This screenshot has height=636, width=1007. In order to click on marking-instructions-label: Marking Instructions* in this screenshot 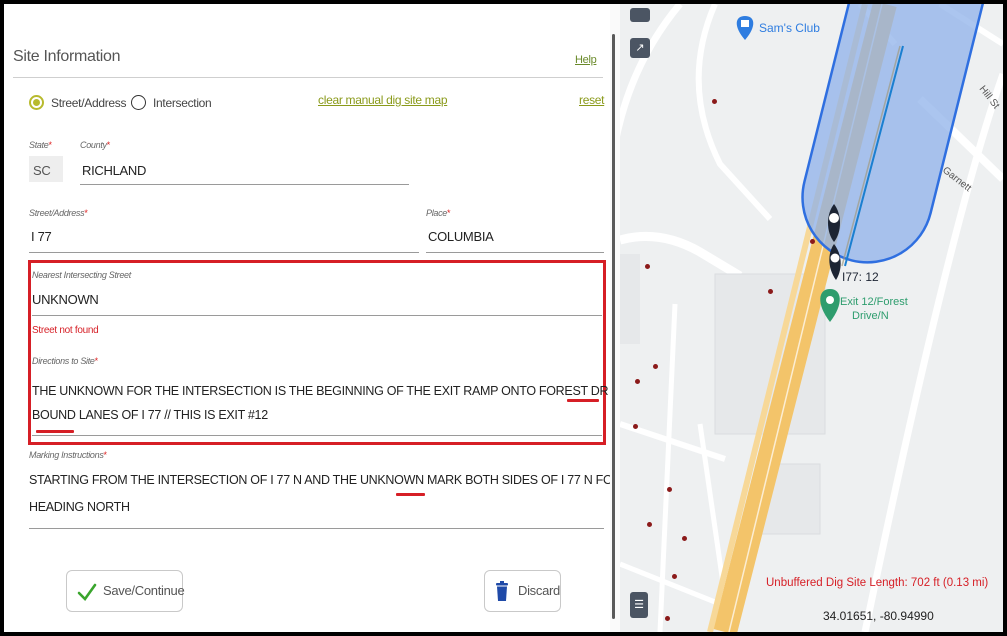, I will do `click(68, 455)`.